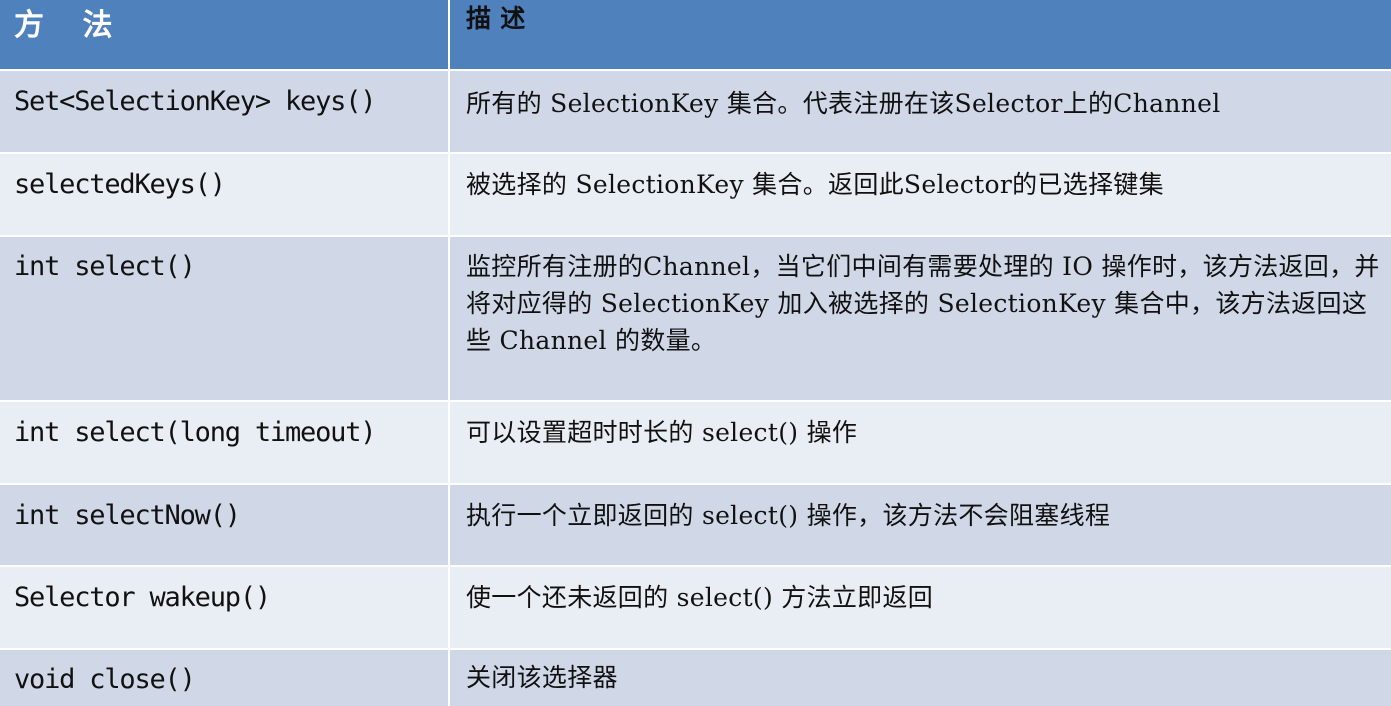 This screenshot has height=706, width=1391. What do you see at coordinates (225, 35) in the screenshot?
I see `column-header-method: 方 法` at bounding box center [225, 35].